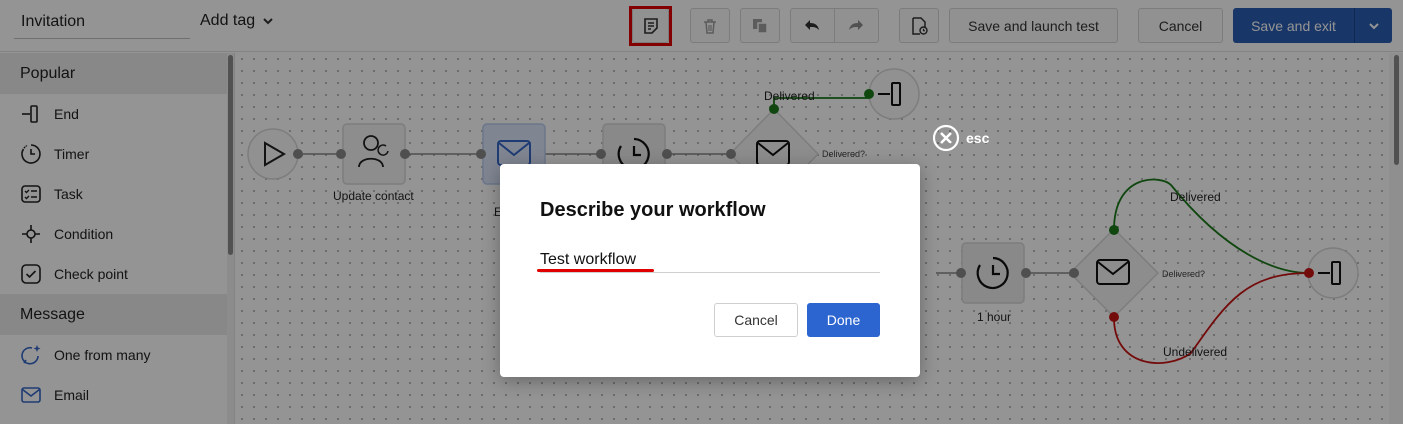  I want to click on close-circle-icon, so click(946, 138).